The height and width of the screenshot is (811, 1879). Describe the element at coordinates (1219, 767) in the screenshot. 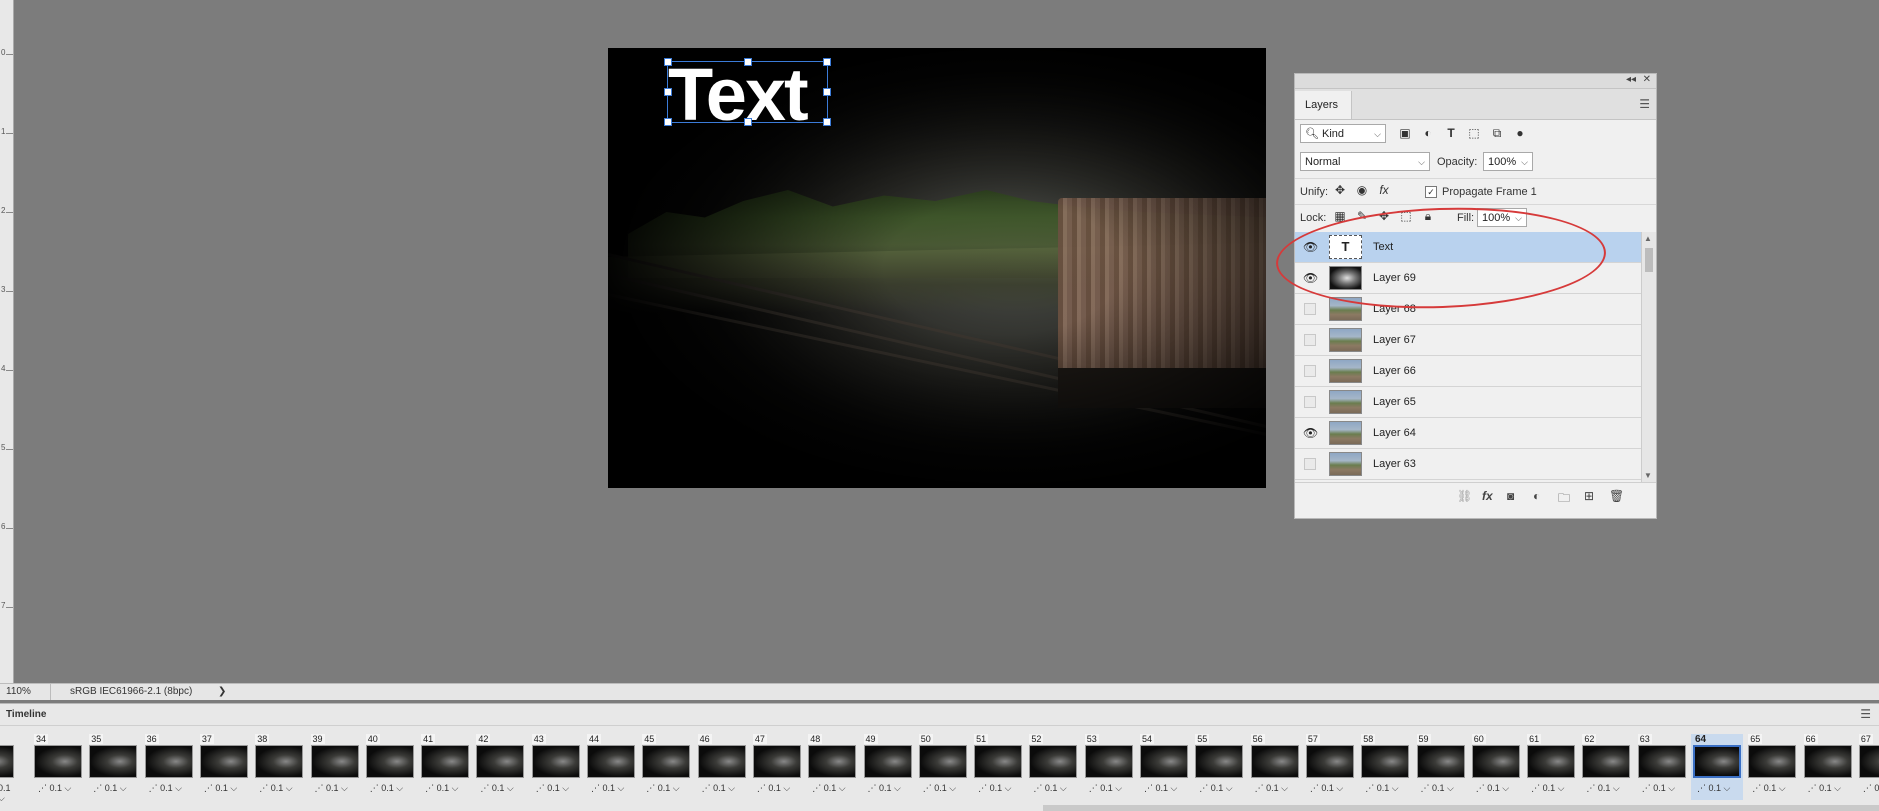

I see `timeline-frame: 55 ⋰ 0.1 ⌵` at that location.